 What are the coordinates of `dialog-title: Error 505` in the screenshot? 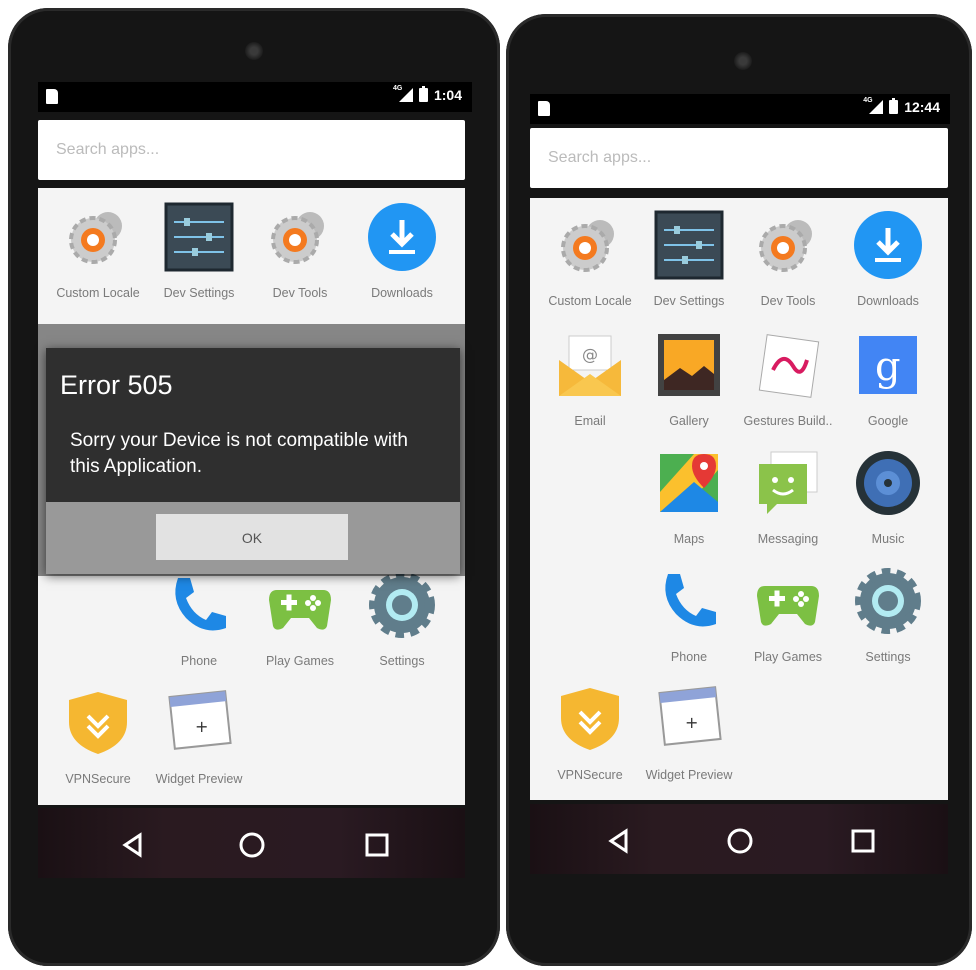 It's located at (116, 385).